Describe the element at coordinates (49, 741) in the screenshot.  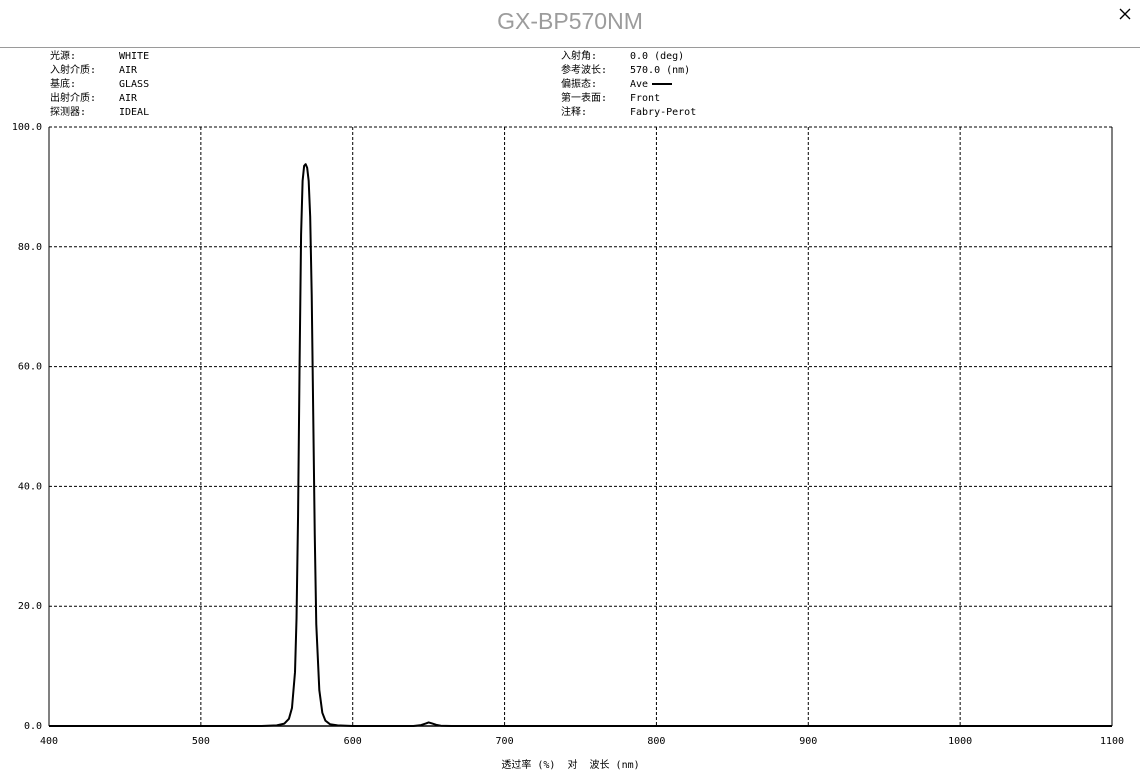
I see `x-tick-label: 400` at that location.